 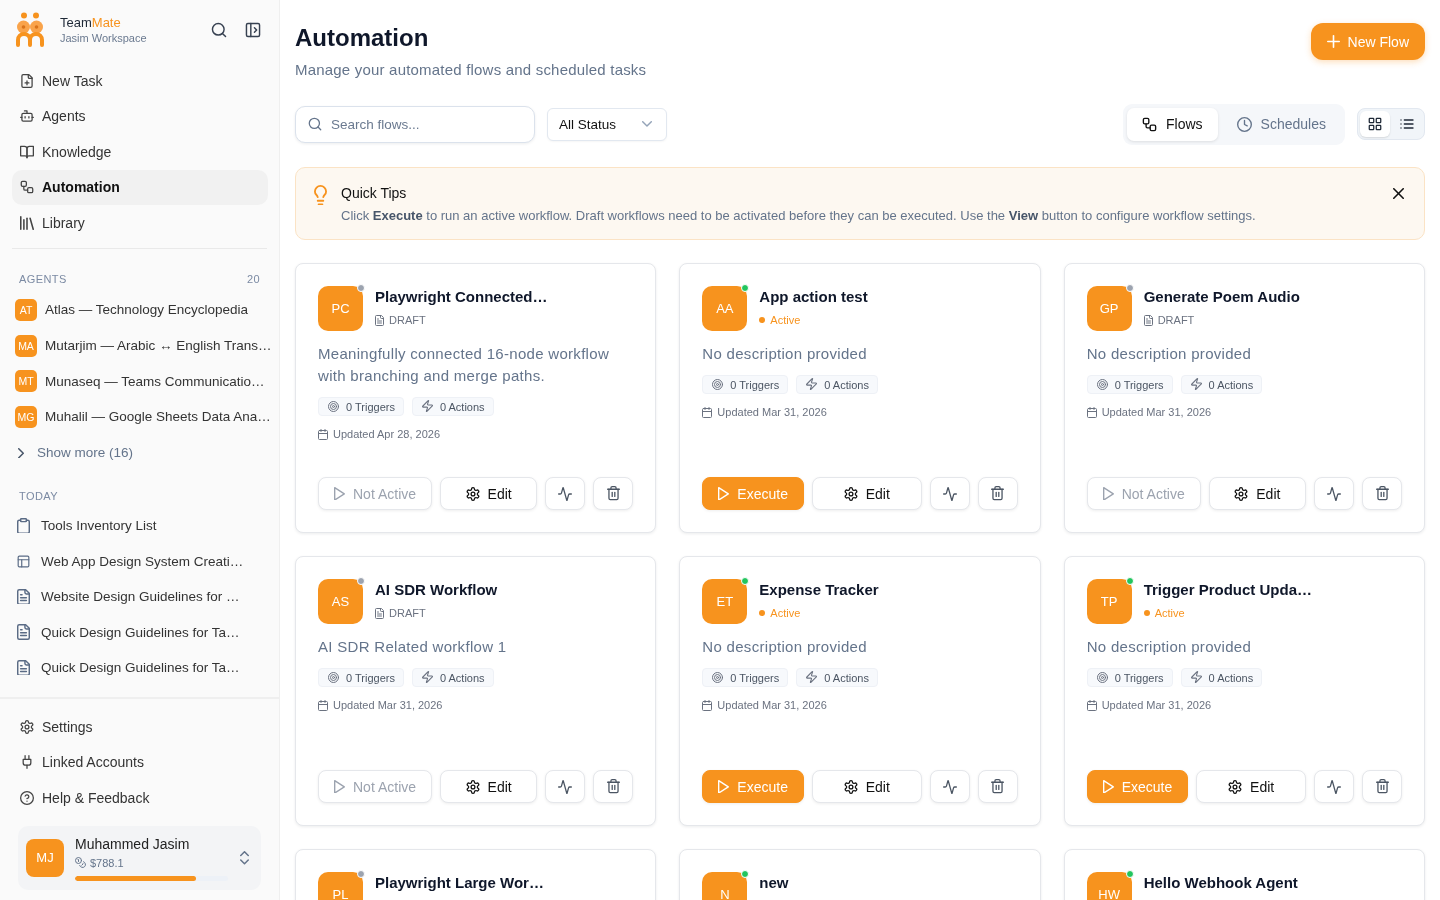 What do you see at coordinates (725, 886) in the screenshot?
I see `flow-avatar: N` at bounding box center [725, 886].